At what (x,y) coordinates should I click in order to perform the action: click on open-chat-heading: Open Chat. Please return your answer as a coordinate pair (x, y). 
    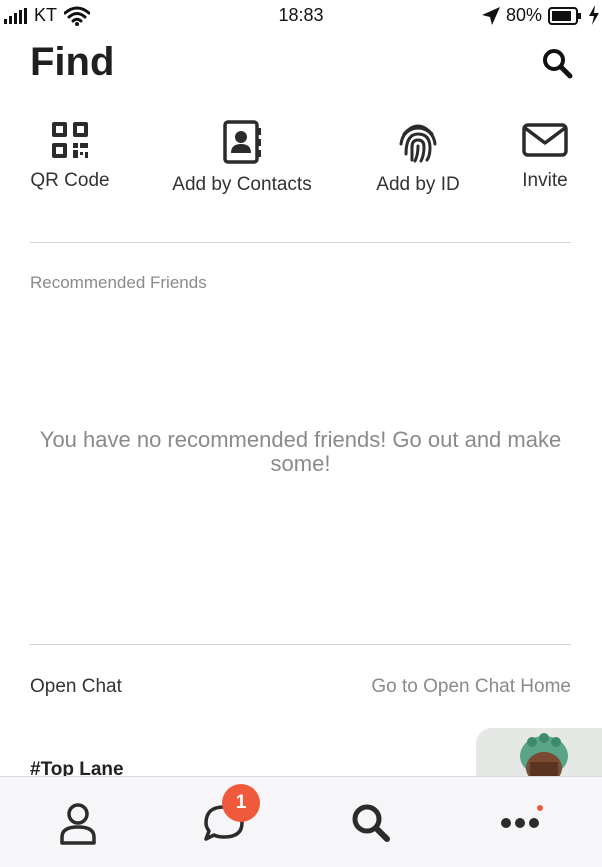
    Looking at the image, I should click on (76, 686).